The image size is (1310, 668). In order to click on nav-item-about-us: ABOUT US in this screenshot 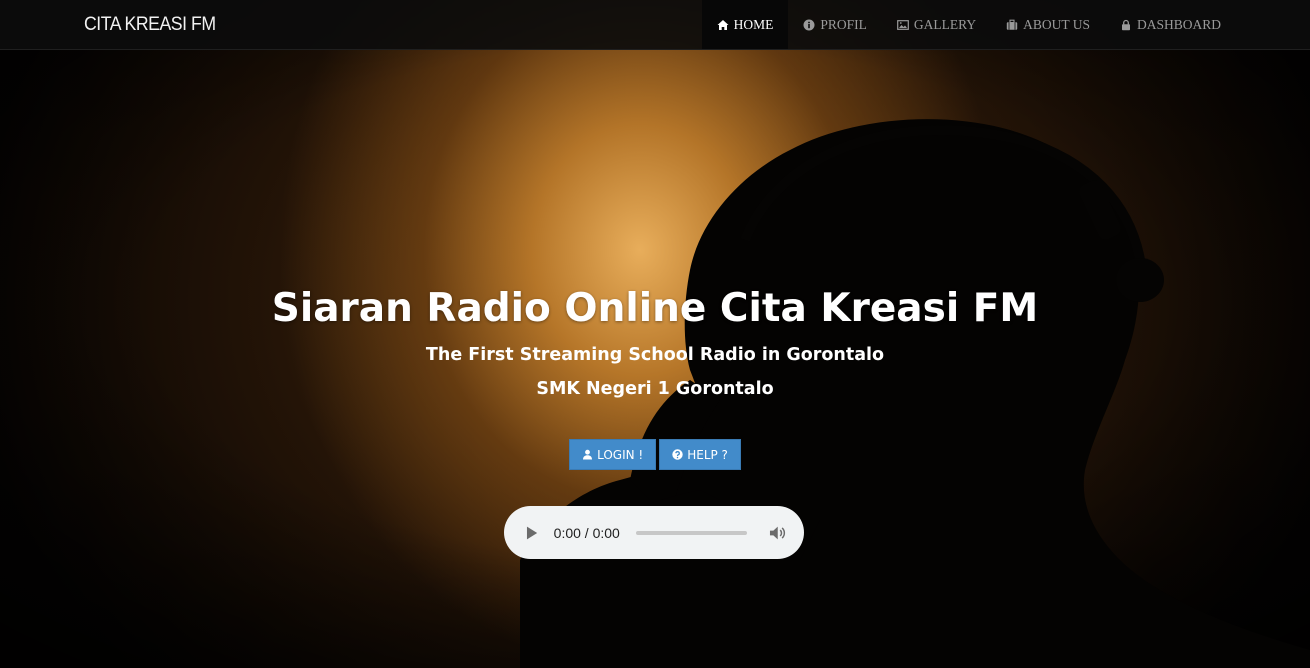, I will do `click(1048, 24)`.